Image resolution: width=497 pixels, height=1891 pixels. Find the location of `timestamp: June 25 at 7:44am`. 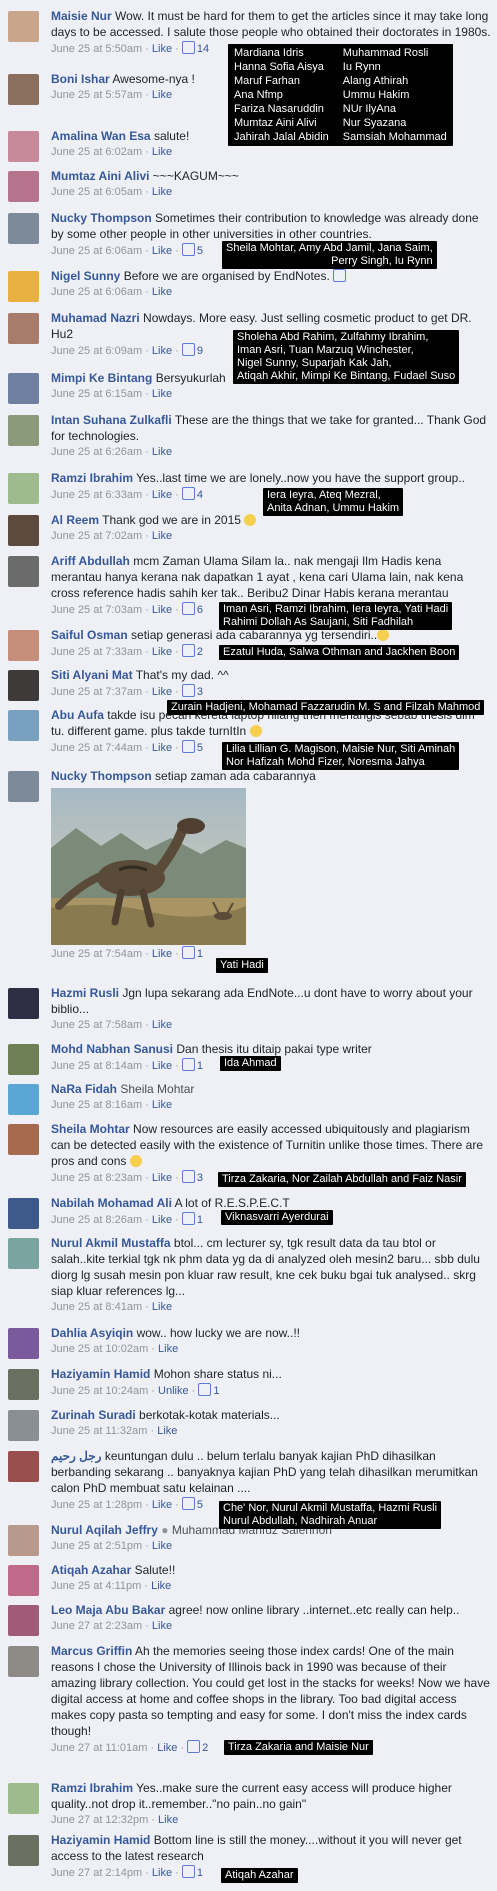

timestamp: June 25 at 7:44am is located at coordinates (96, 748).